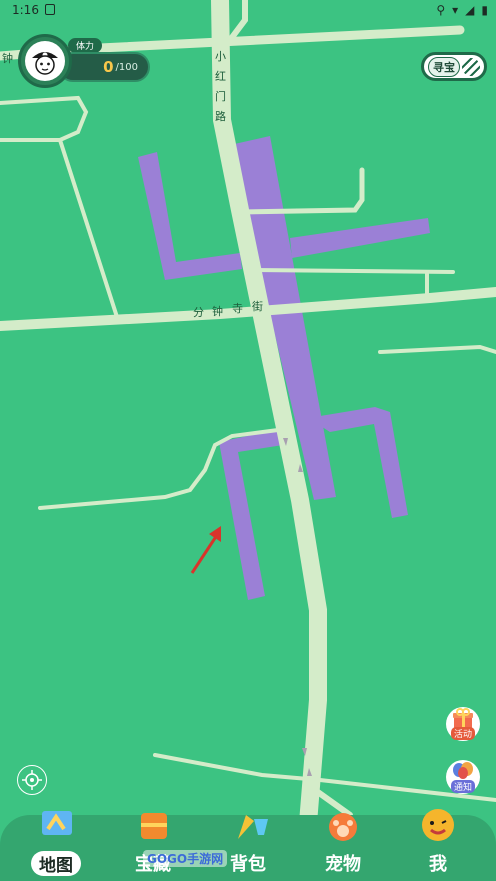 The width and height of the screenshot is (496, 881). I want to click on road-label-char: 街, so click(257, 306).